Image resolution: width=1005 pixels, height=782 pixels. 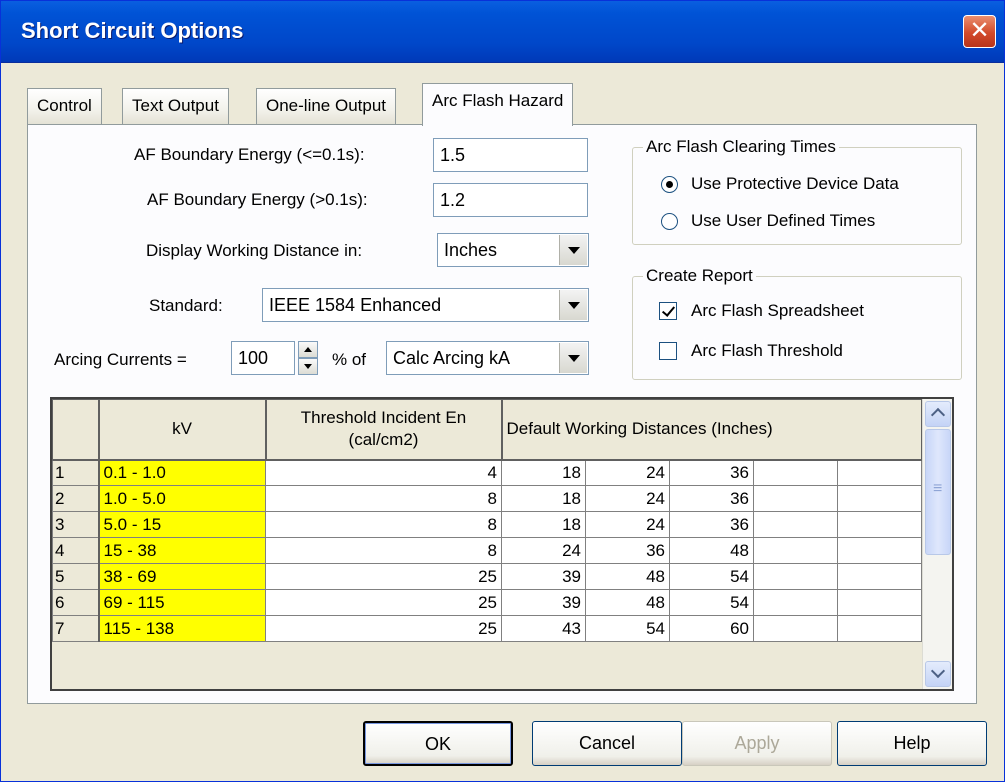 What do you see at coordinates (182, 550) in the screenshot?
I see `kv-cell: 15 - 38` at bounding box center [182, 550].